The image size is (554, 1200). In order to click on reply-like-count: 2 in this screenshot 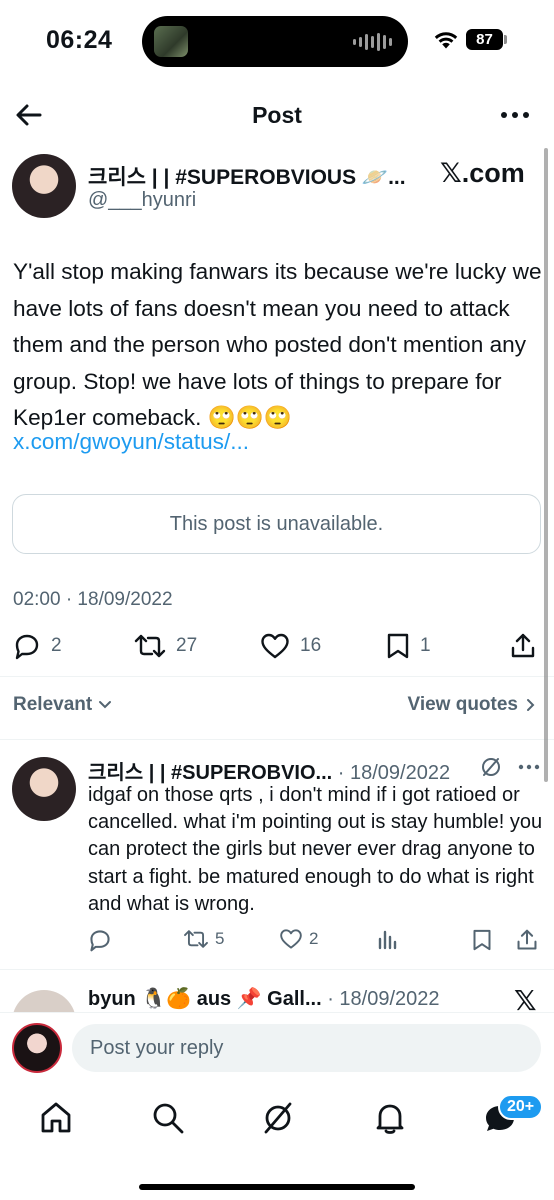, I will do `click(314, 938)`.